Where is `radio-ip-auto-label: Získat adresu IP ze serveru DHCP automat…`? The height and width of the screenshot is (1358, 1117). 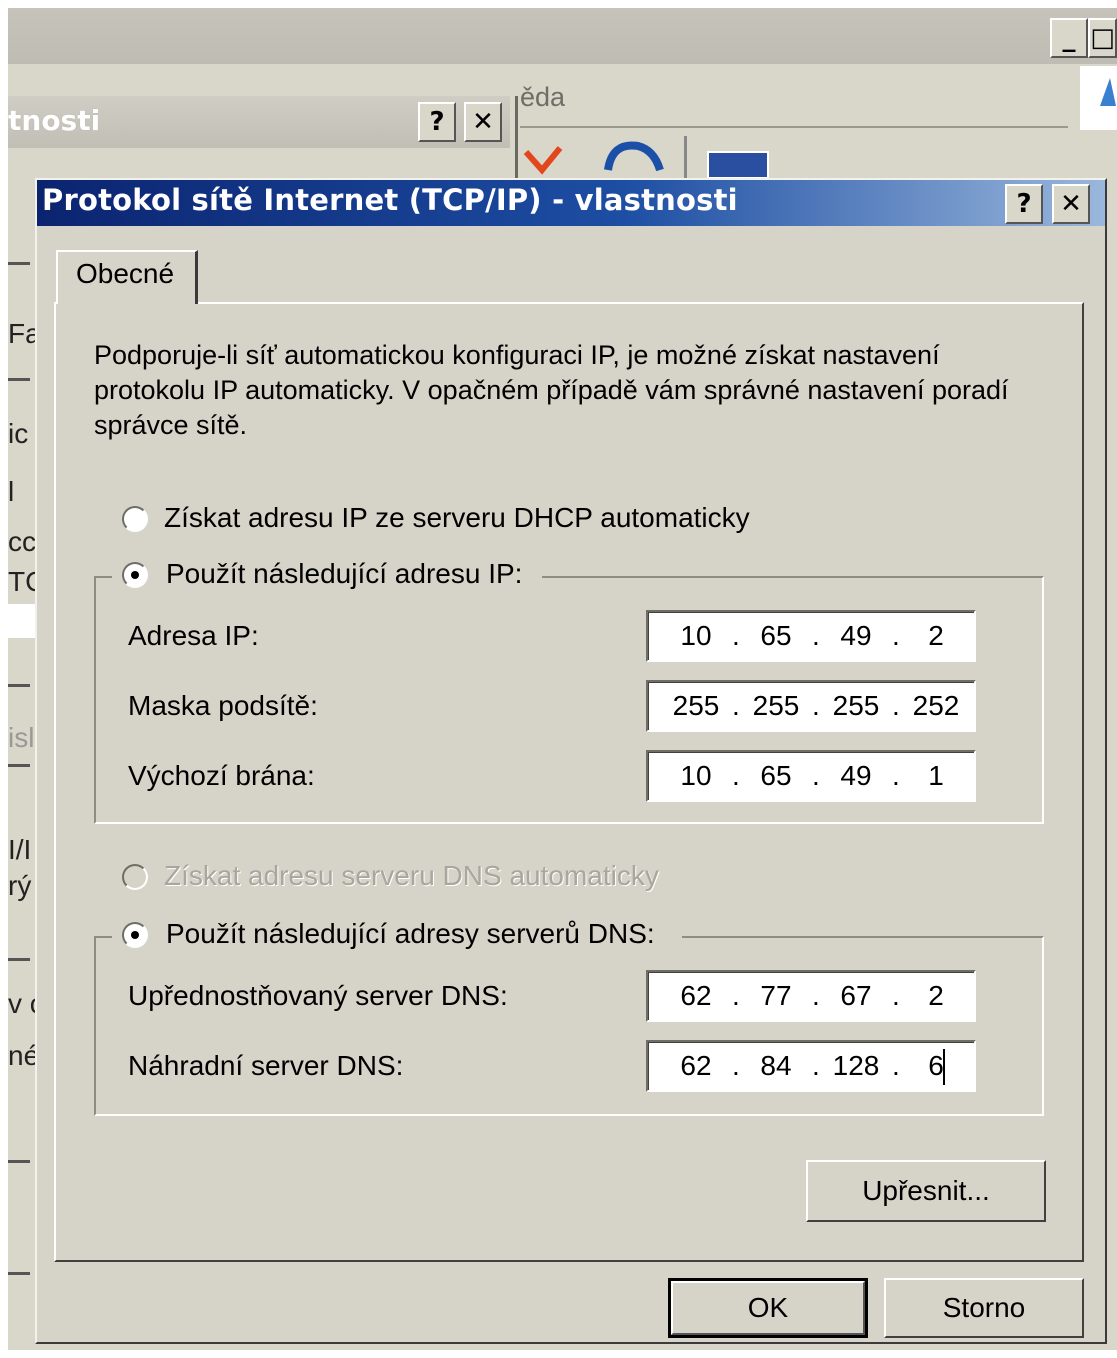 radio-ip-auto-label: Získat adresu IP ze serveru DHCP automat… is located at coordinates (457, 518).